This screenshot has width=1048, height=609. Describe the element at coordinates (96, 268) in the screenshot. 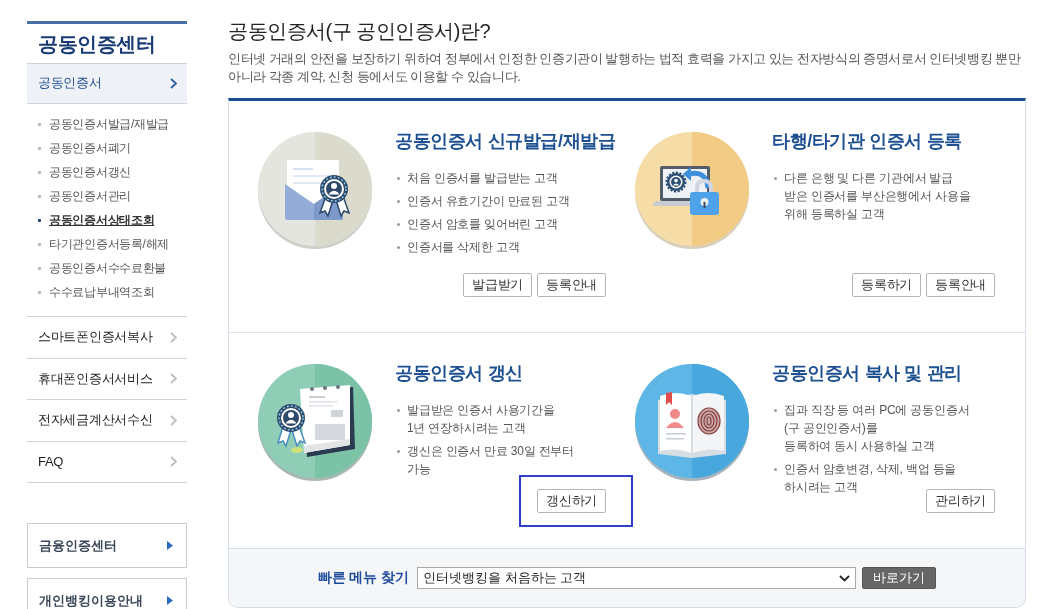

I see `sidebar-submenu-link: 공동인증서수수료환불` at that location.